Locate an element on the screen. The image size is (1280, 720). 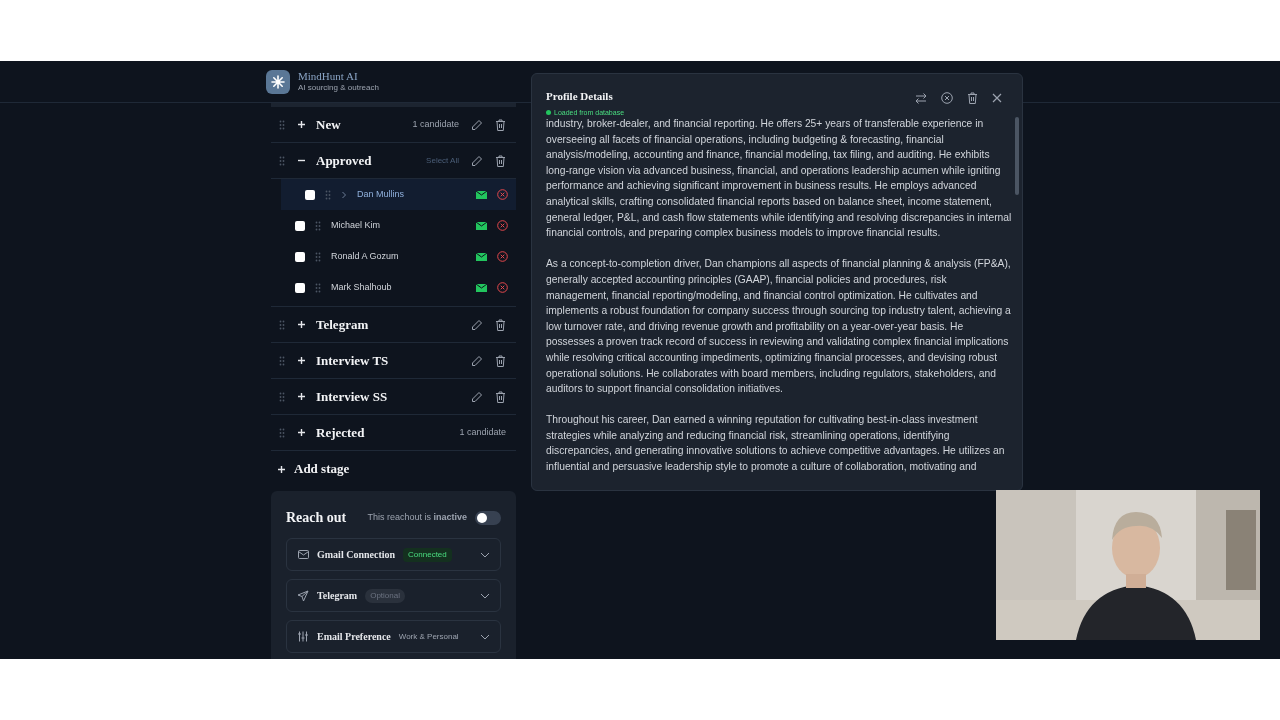
candidate-row: Ronald A Gozum is located at coordinates (393, 256).